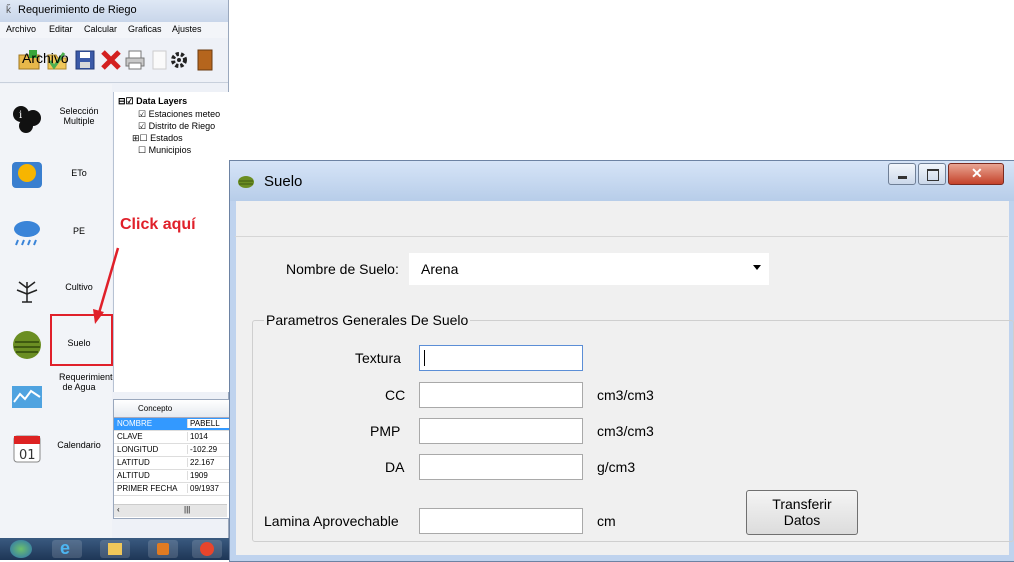 Image resolution: width=1014 pixels, height=562 pixels. What do you see at coordinates (159, 60) in the screenshot?
I see `document-icon` at bounding box center [159, 60].